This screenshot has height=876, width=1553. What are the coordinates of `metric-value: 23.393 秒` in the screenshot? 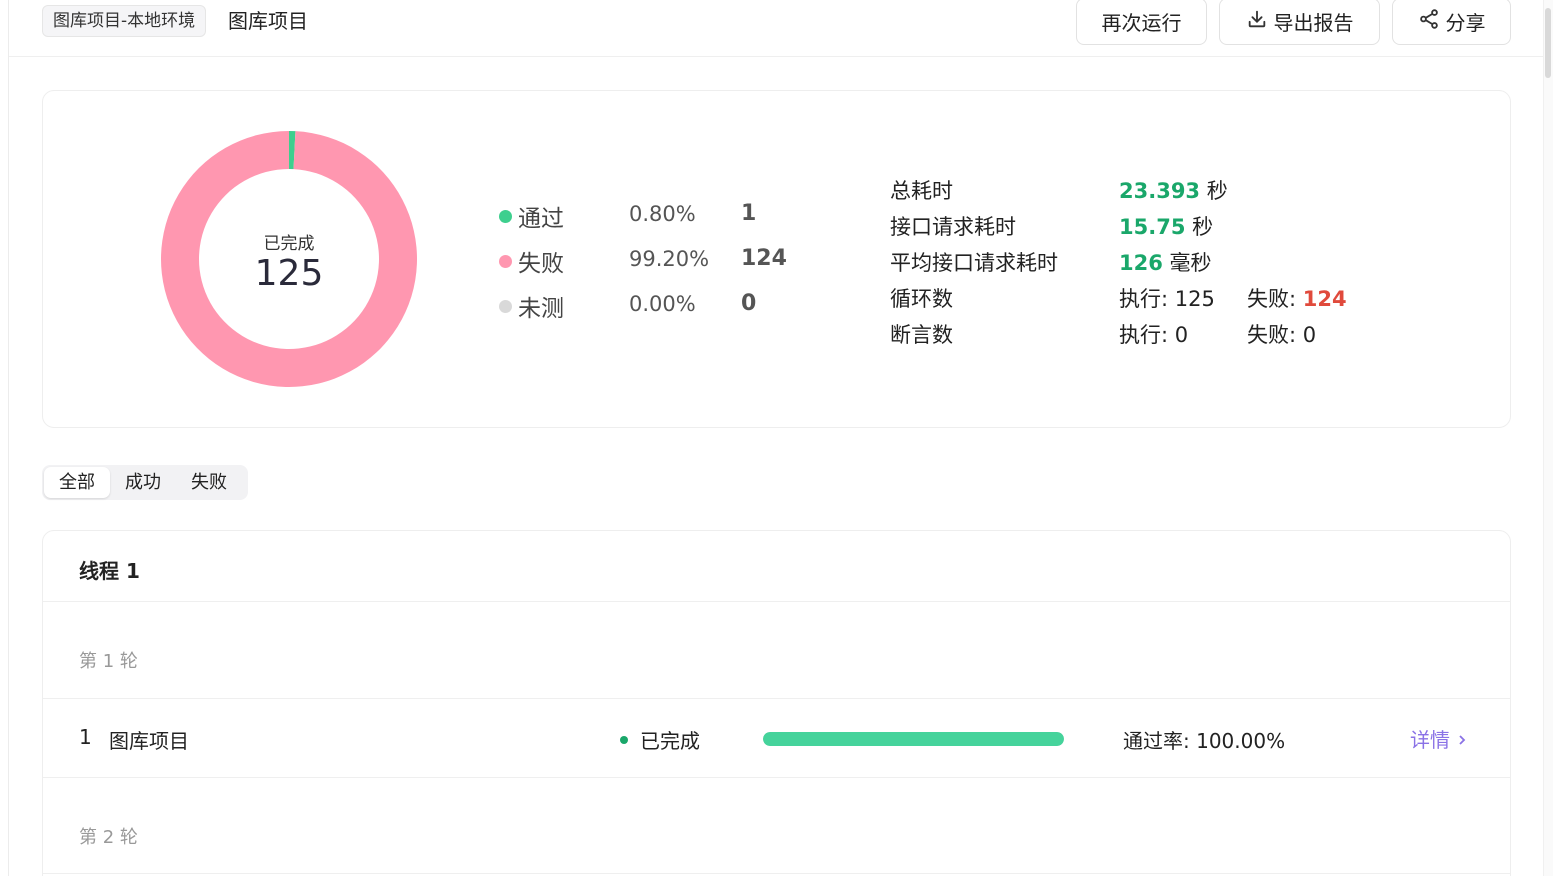 It's located at (1173, 190).